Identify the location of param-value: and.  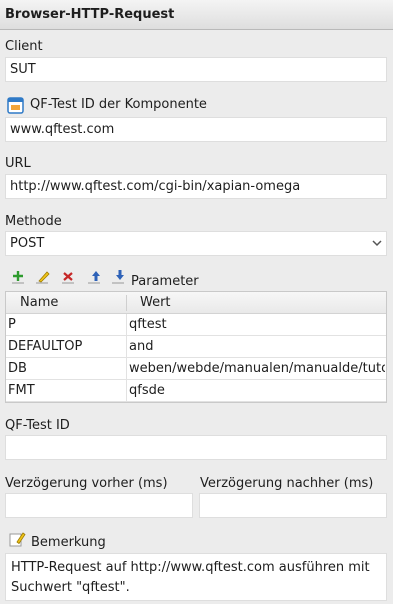
(141, 346).